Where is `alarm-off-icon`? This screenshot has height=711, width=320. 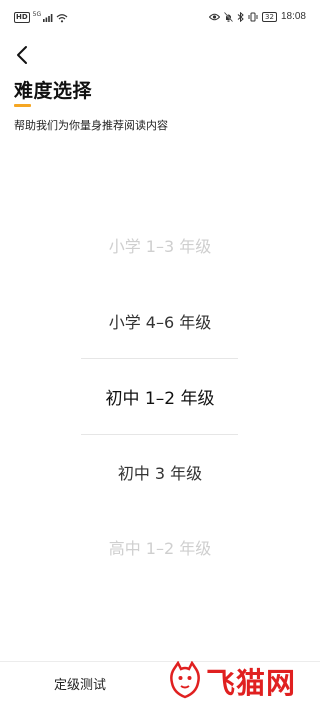
alarm-off-icon is located at coordinates (229, 16).